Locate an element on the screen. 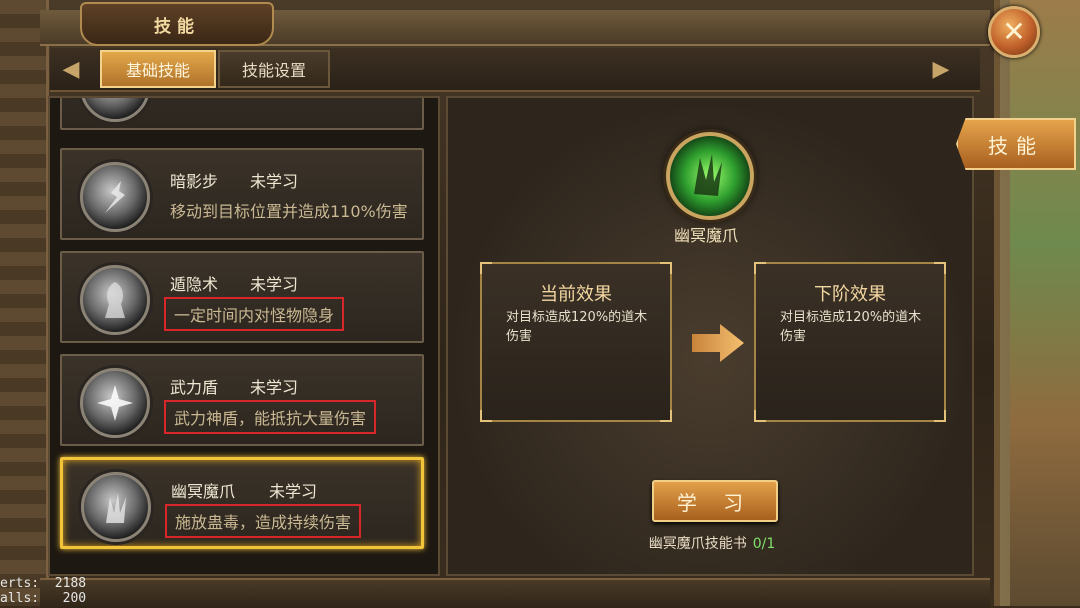  shield-icon is located at coordinates (115, 403).